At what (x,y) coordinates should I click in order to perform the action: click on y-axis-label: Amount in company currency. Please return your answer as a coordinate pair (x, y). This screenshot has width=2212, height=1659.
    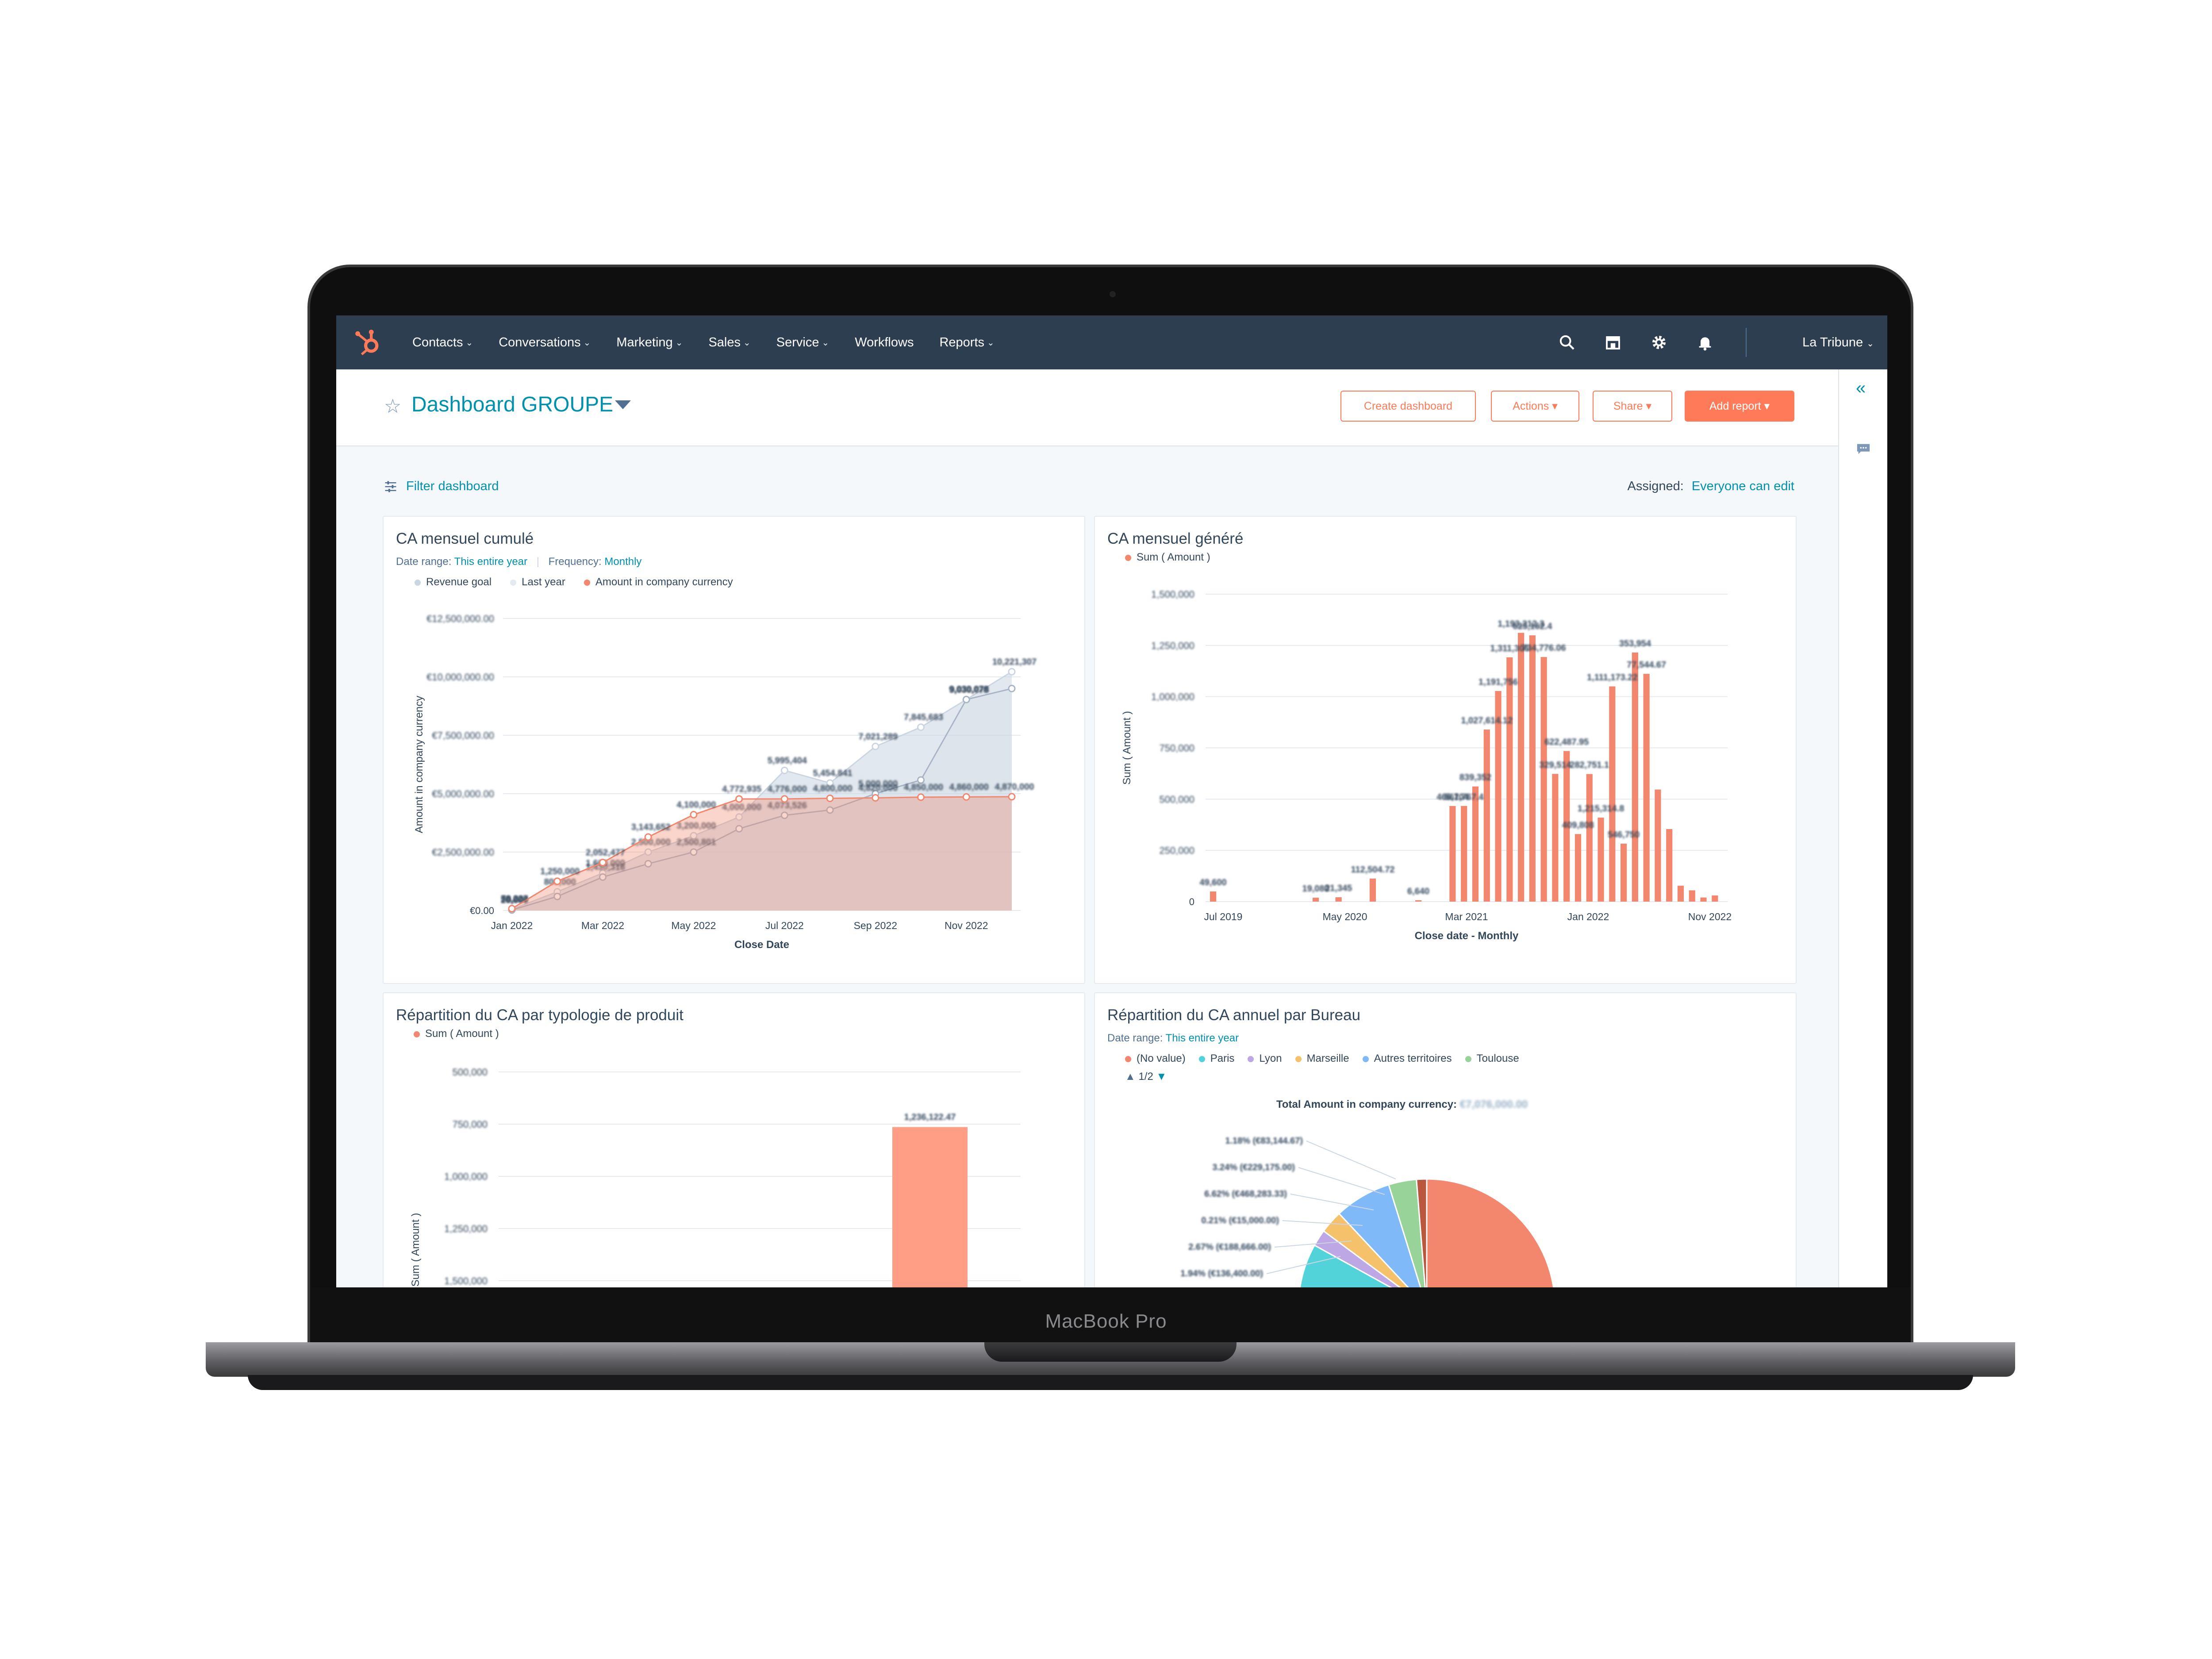
    Looking at the image, I should click on (419, 765).